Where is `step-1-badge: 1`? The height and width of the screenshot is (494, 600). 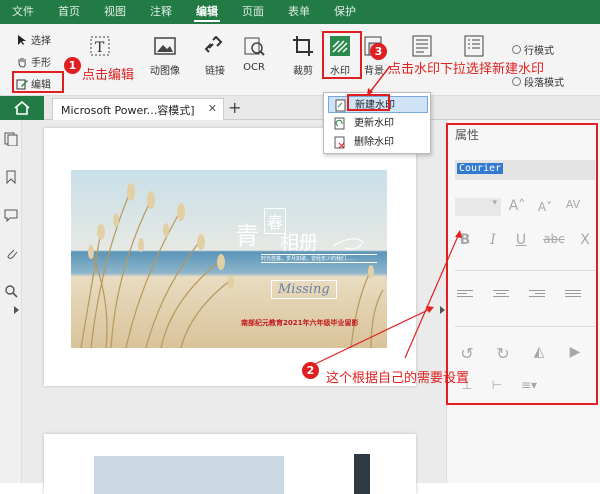 step-1-badge: 1 is located at coordinates (72, 65).